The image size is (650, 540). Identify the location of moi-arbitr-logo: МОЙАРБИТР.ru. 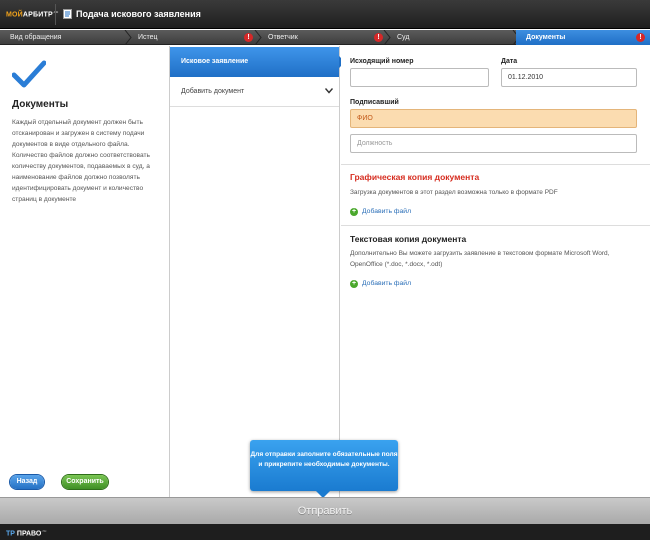
(32, 13).